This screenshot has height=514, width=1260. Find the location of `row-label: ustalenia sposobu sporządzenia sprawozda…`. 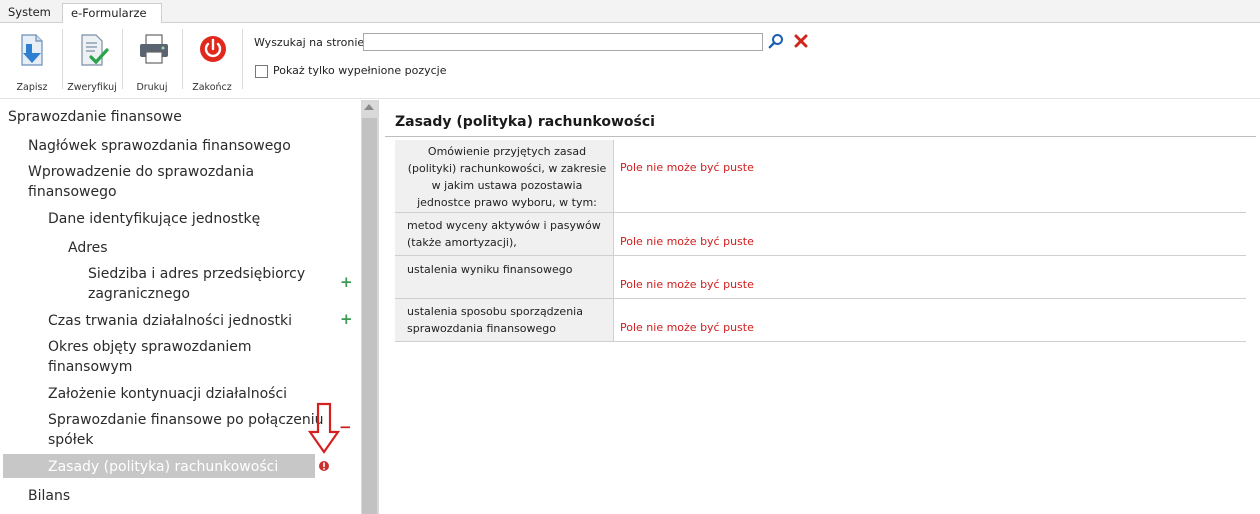

row-label: ustalenia sposobu sporządzenia sprawozda… is located at coordinates (495, 320).